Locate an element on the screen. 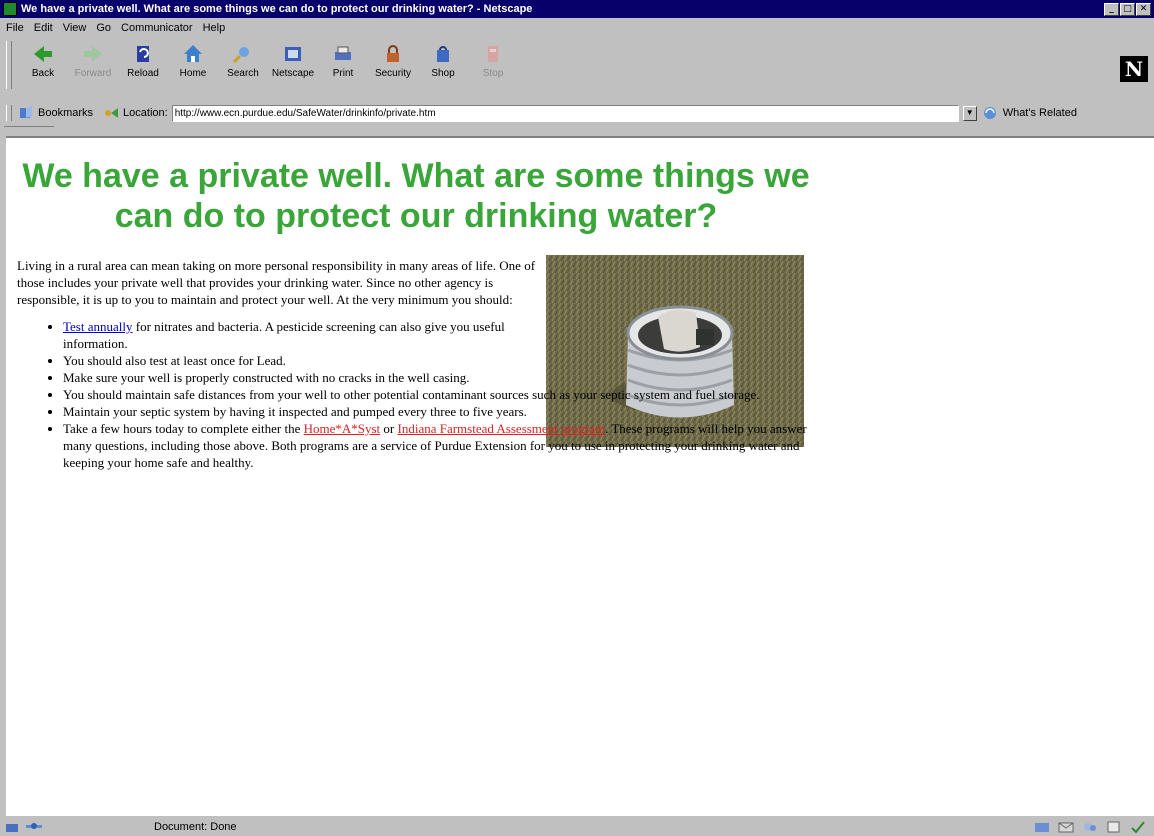  maximize-button: □ is located at coordinates (1127, 9).